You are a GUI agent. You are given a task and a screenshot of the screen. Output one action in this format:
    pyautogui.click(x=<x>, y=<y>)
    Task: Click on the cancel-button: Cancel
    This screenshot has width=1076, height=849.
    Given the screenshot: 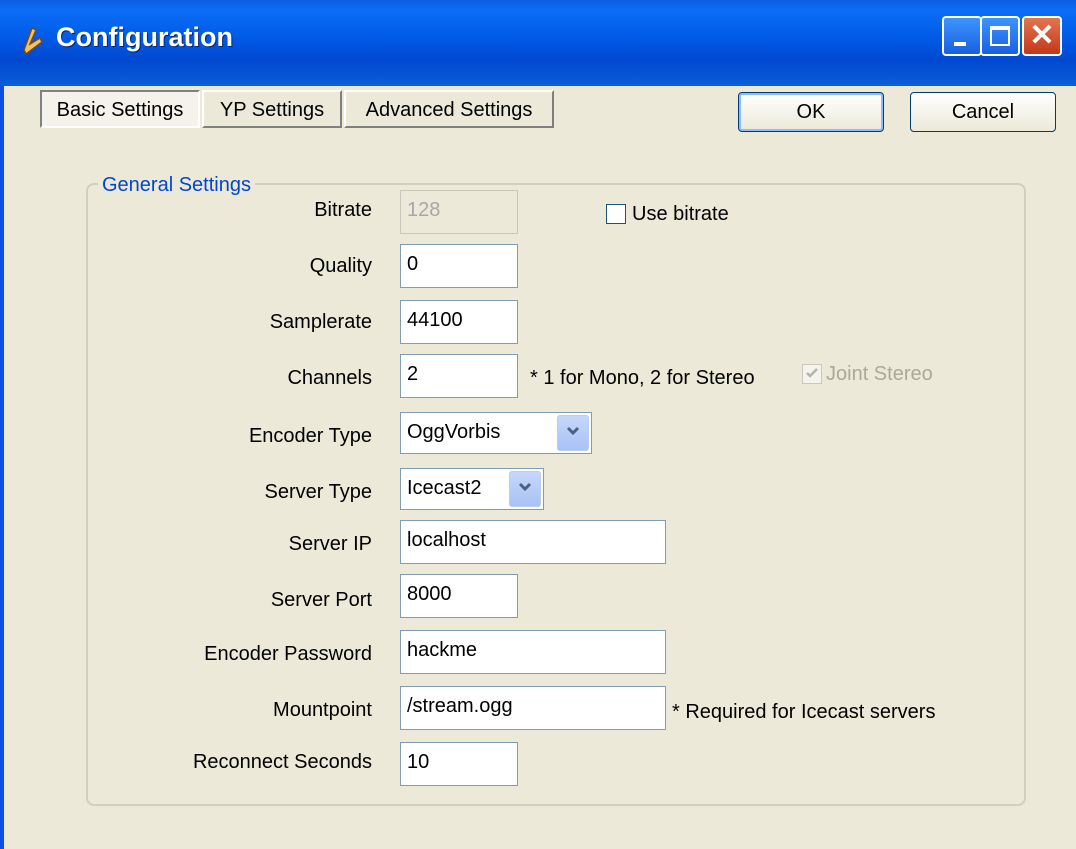 What is the action you would take?
    pyautogui.click(x=983, y=112)
    